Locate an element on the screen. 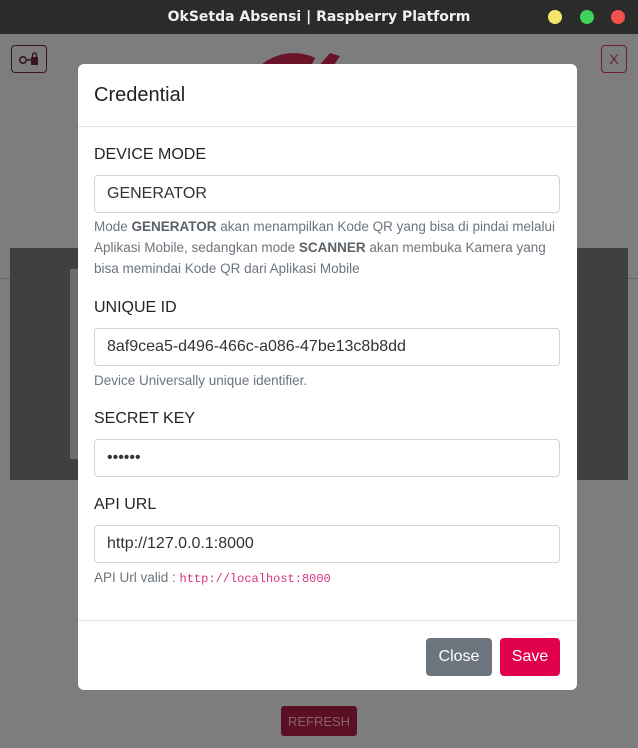 The height and width of the screenshot is (748, 638). app-close-button: X is located at coordinates (614, 59).